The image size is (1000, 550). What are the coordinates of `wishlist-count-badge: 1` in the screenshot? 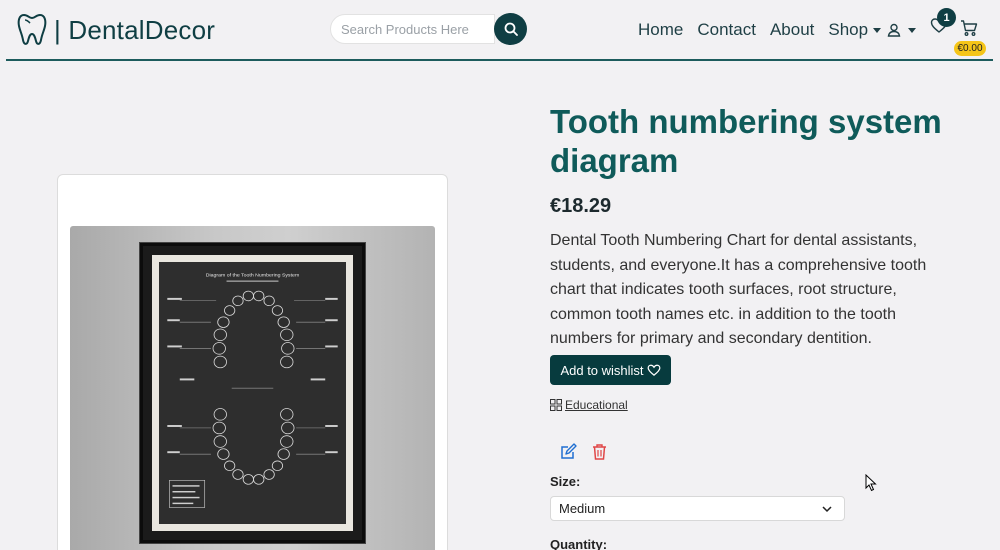 It's located at (946, 17).